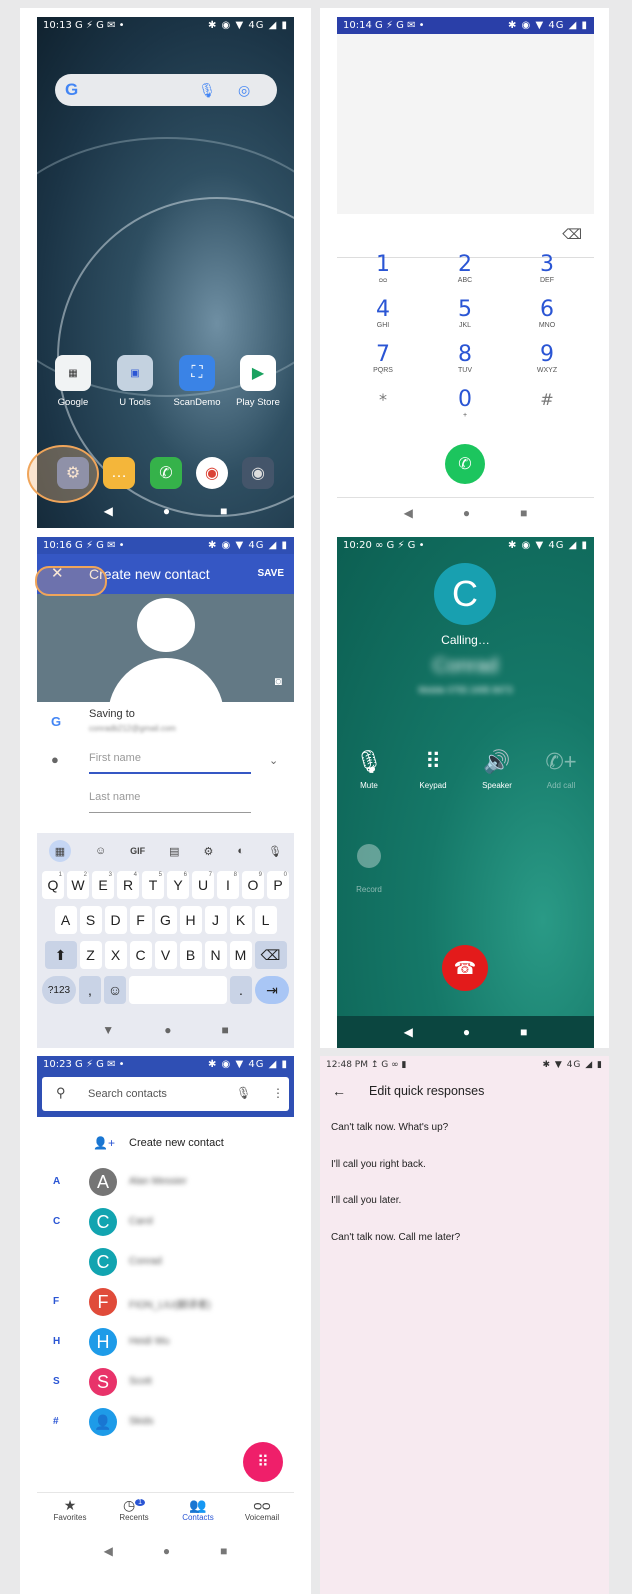 This screenshot has width=632, height=1594. I want to click on space-key, so click(178, 990).